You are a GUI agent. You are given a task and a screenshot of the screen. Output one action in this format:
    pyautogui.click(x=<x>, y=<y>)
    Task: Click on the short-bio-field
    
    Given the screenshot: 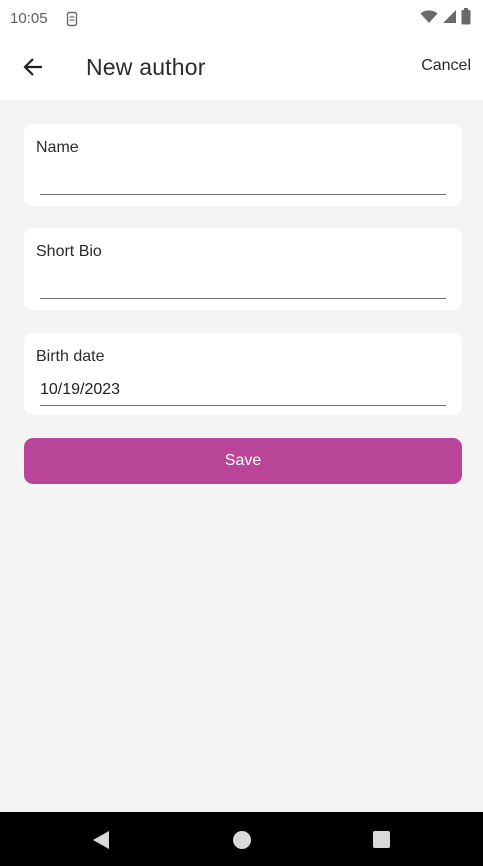 What is the action you would take?
    pyautogui.click(x=243, y=285)
    